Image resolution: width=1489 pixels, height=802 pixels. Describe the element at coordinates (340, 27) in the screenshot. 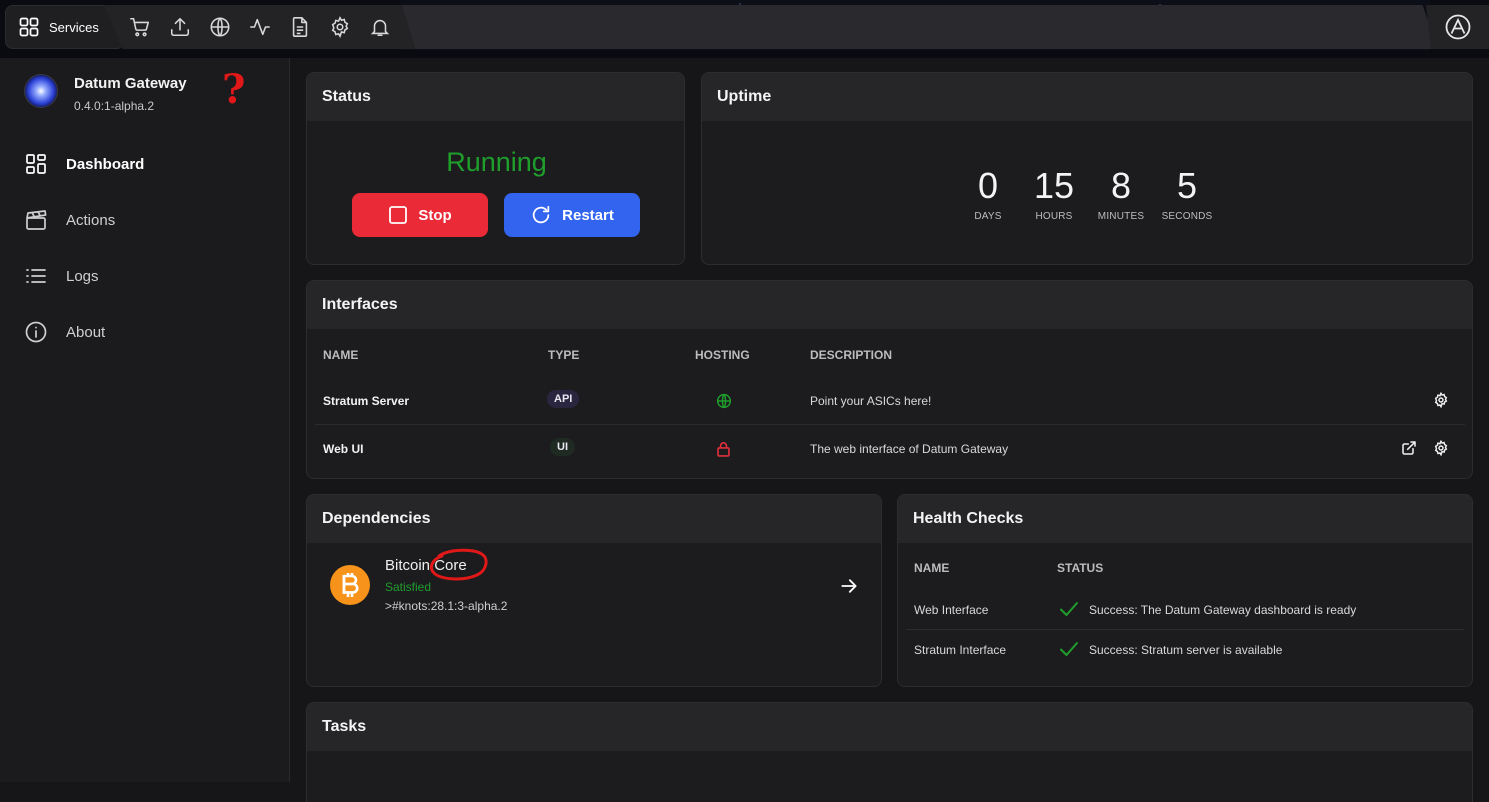

I see `gear-icon` at that location.